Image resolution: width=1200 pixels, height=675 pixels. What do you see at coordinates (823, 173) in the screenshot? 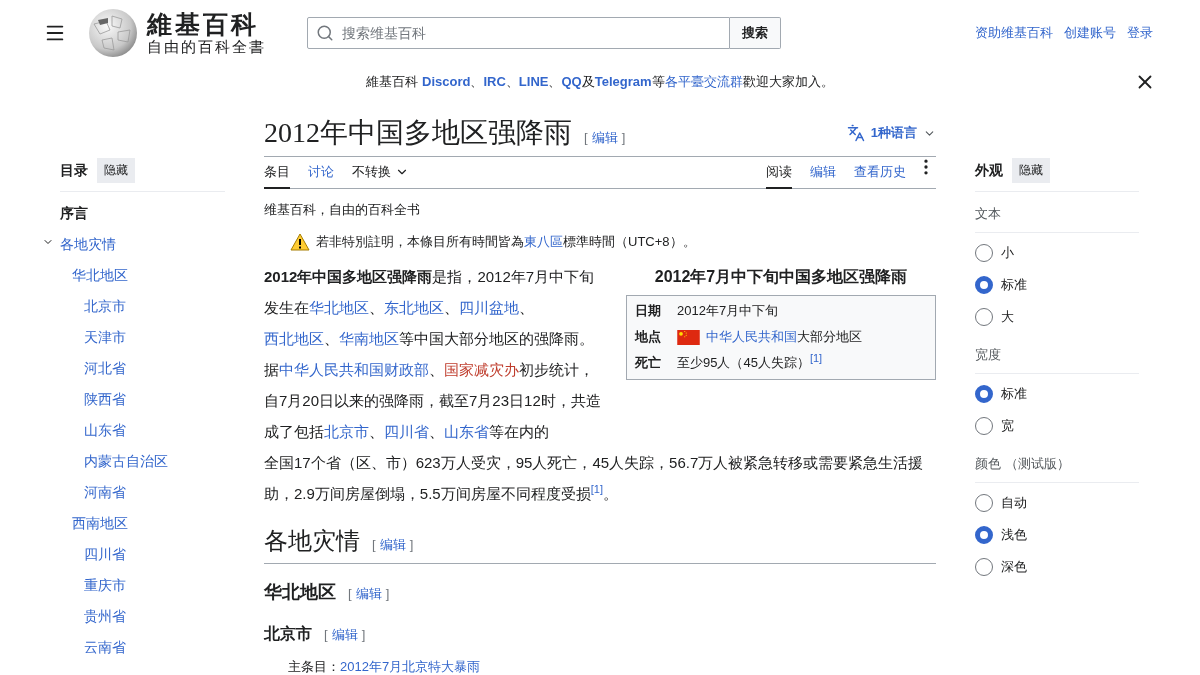
I see `view-tab: 编辑` at bounding box center [823, 173].